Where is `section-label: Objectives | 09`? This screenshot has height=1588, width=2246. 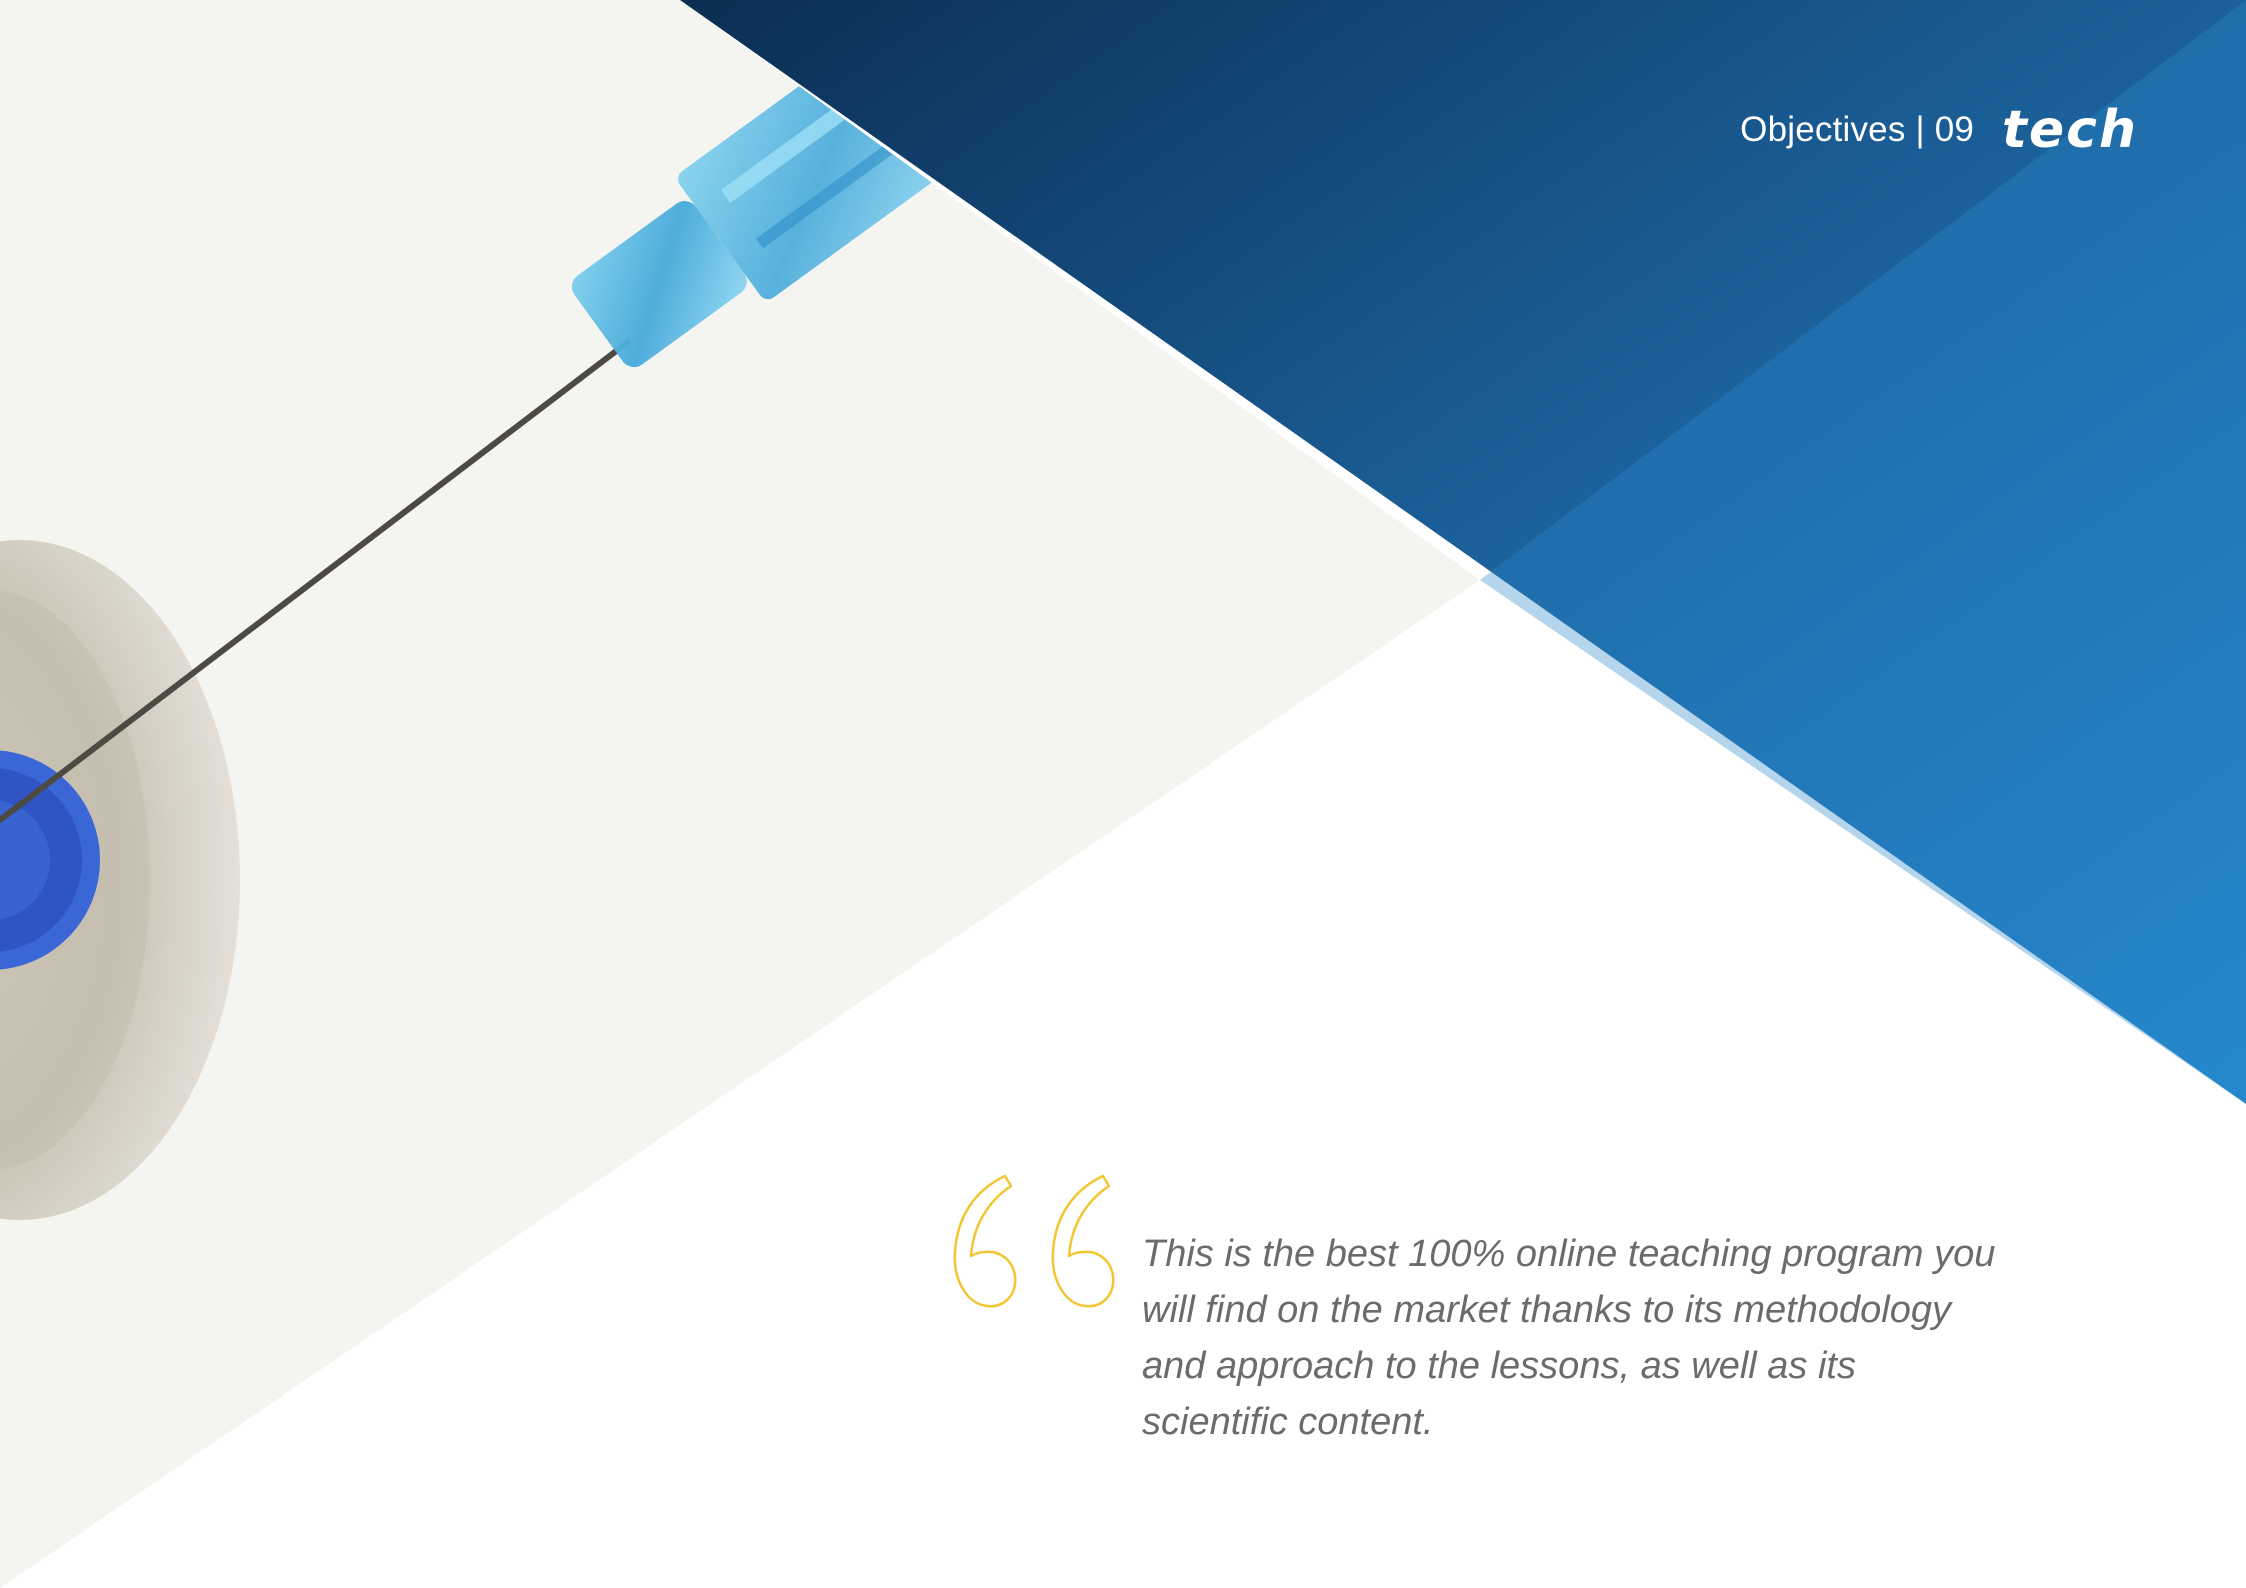
section-label: Objectives | 09 is located at coordinates (1857, 129).